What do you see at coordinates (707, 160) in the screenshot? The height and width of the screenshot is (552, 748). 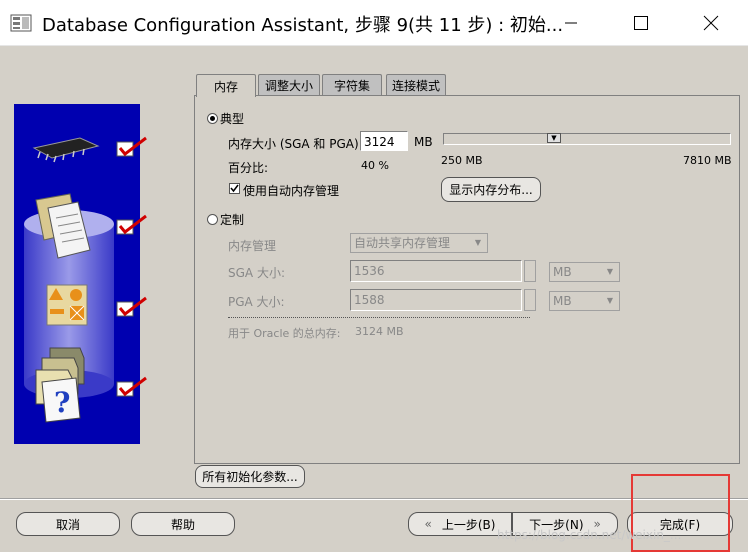 I see `slider-max-label: 7810 MB` at bounding box center [707, 160].